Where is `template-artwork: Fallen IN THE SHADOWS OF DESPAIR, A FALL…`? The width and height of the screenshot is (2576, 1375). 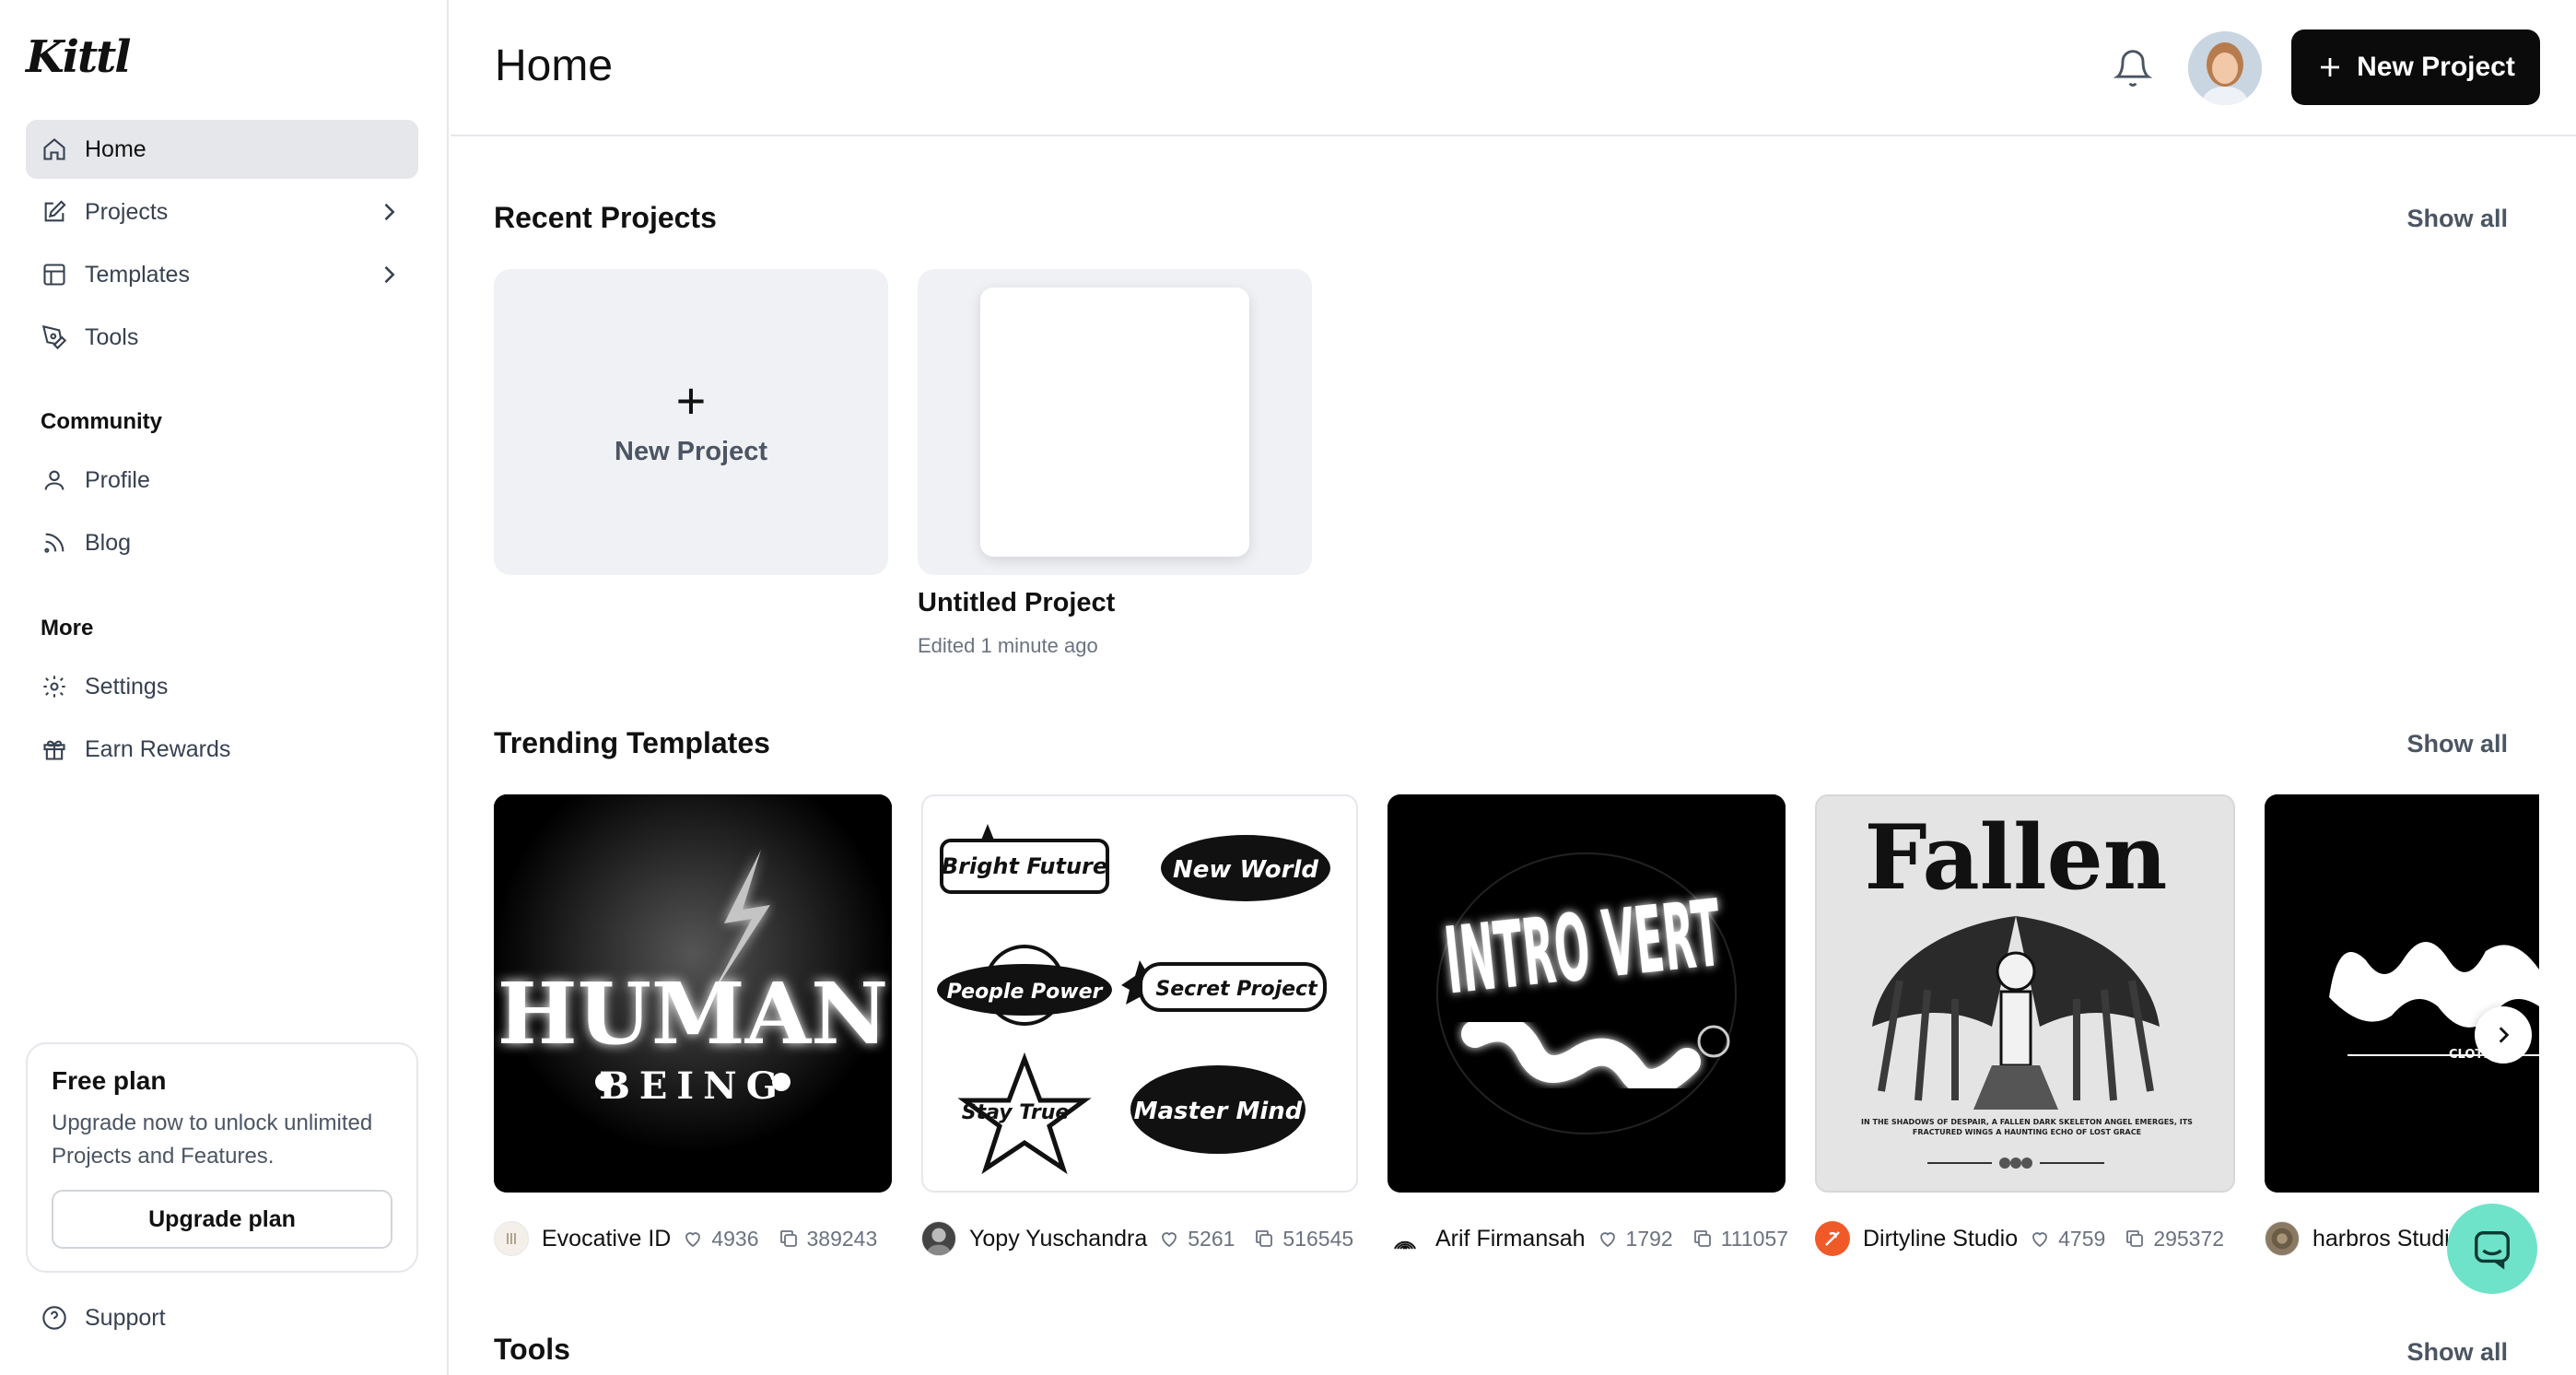
template-artwork: Fallen IN THE SHADOWS OF DESPAIR, A FALL… is located at coordinates (2025, 993).